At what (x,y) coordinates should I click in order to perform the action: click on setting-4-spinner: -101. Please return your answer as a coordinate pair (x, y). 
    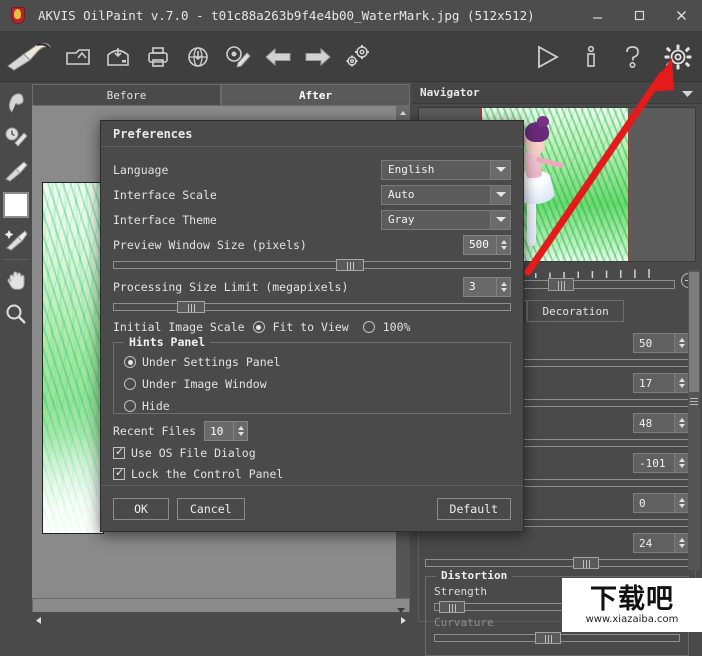
    Looking at the image, I should click on (661, 463).